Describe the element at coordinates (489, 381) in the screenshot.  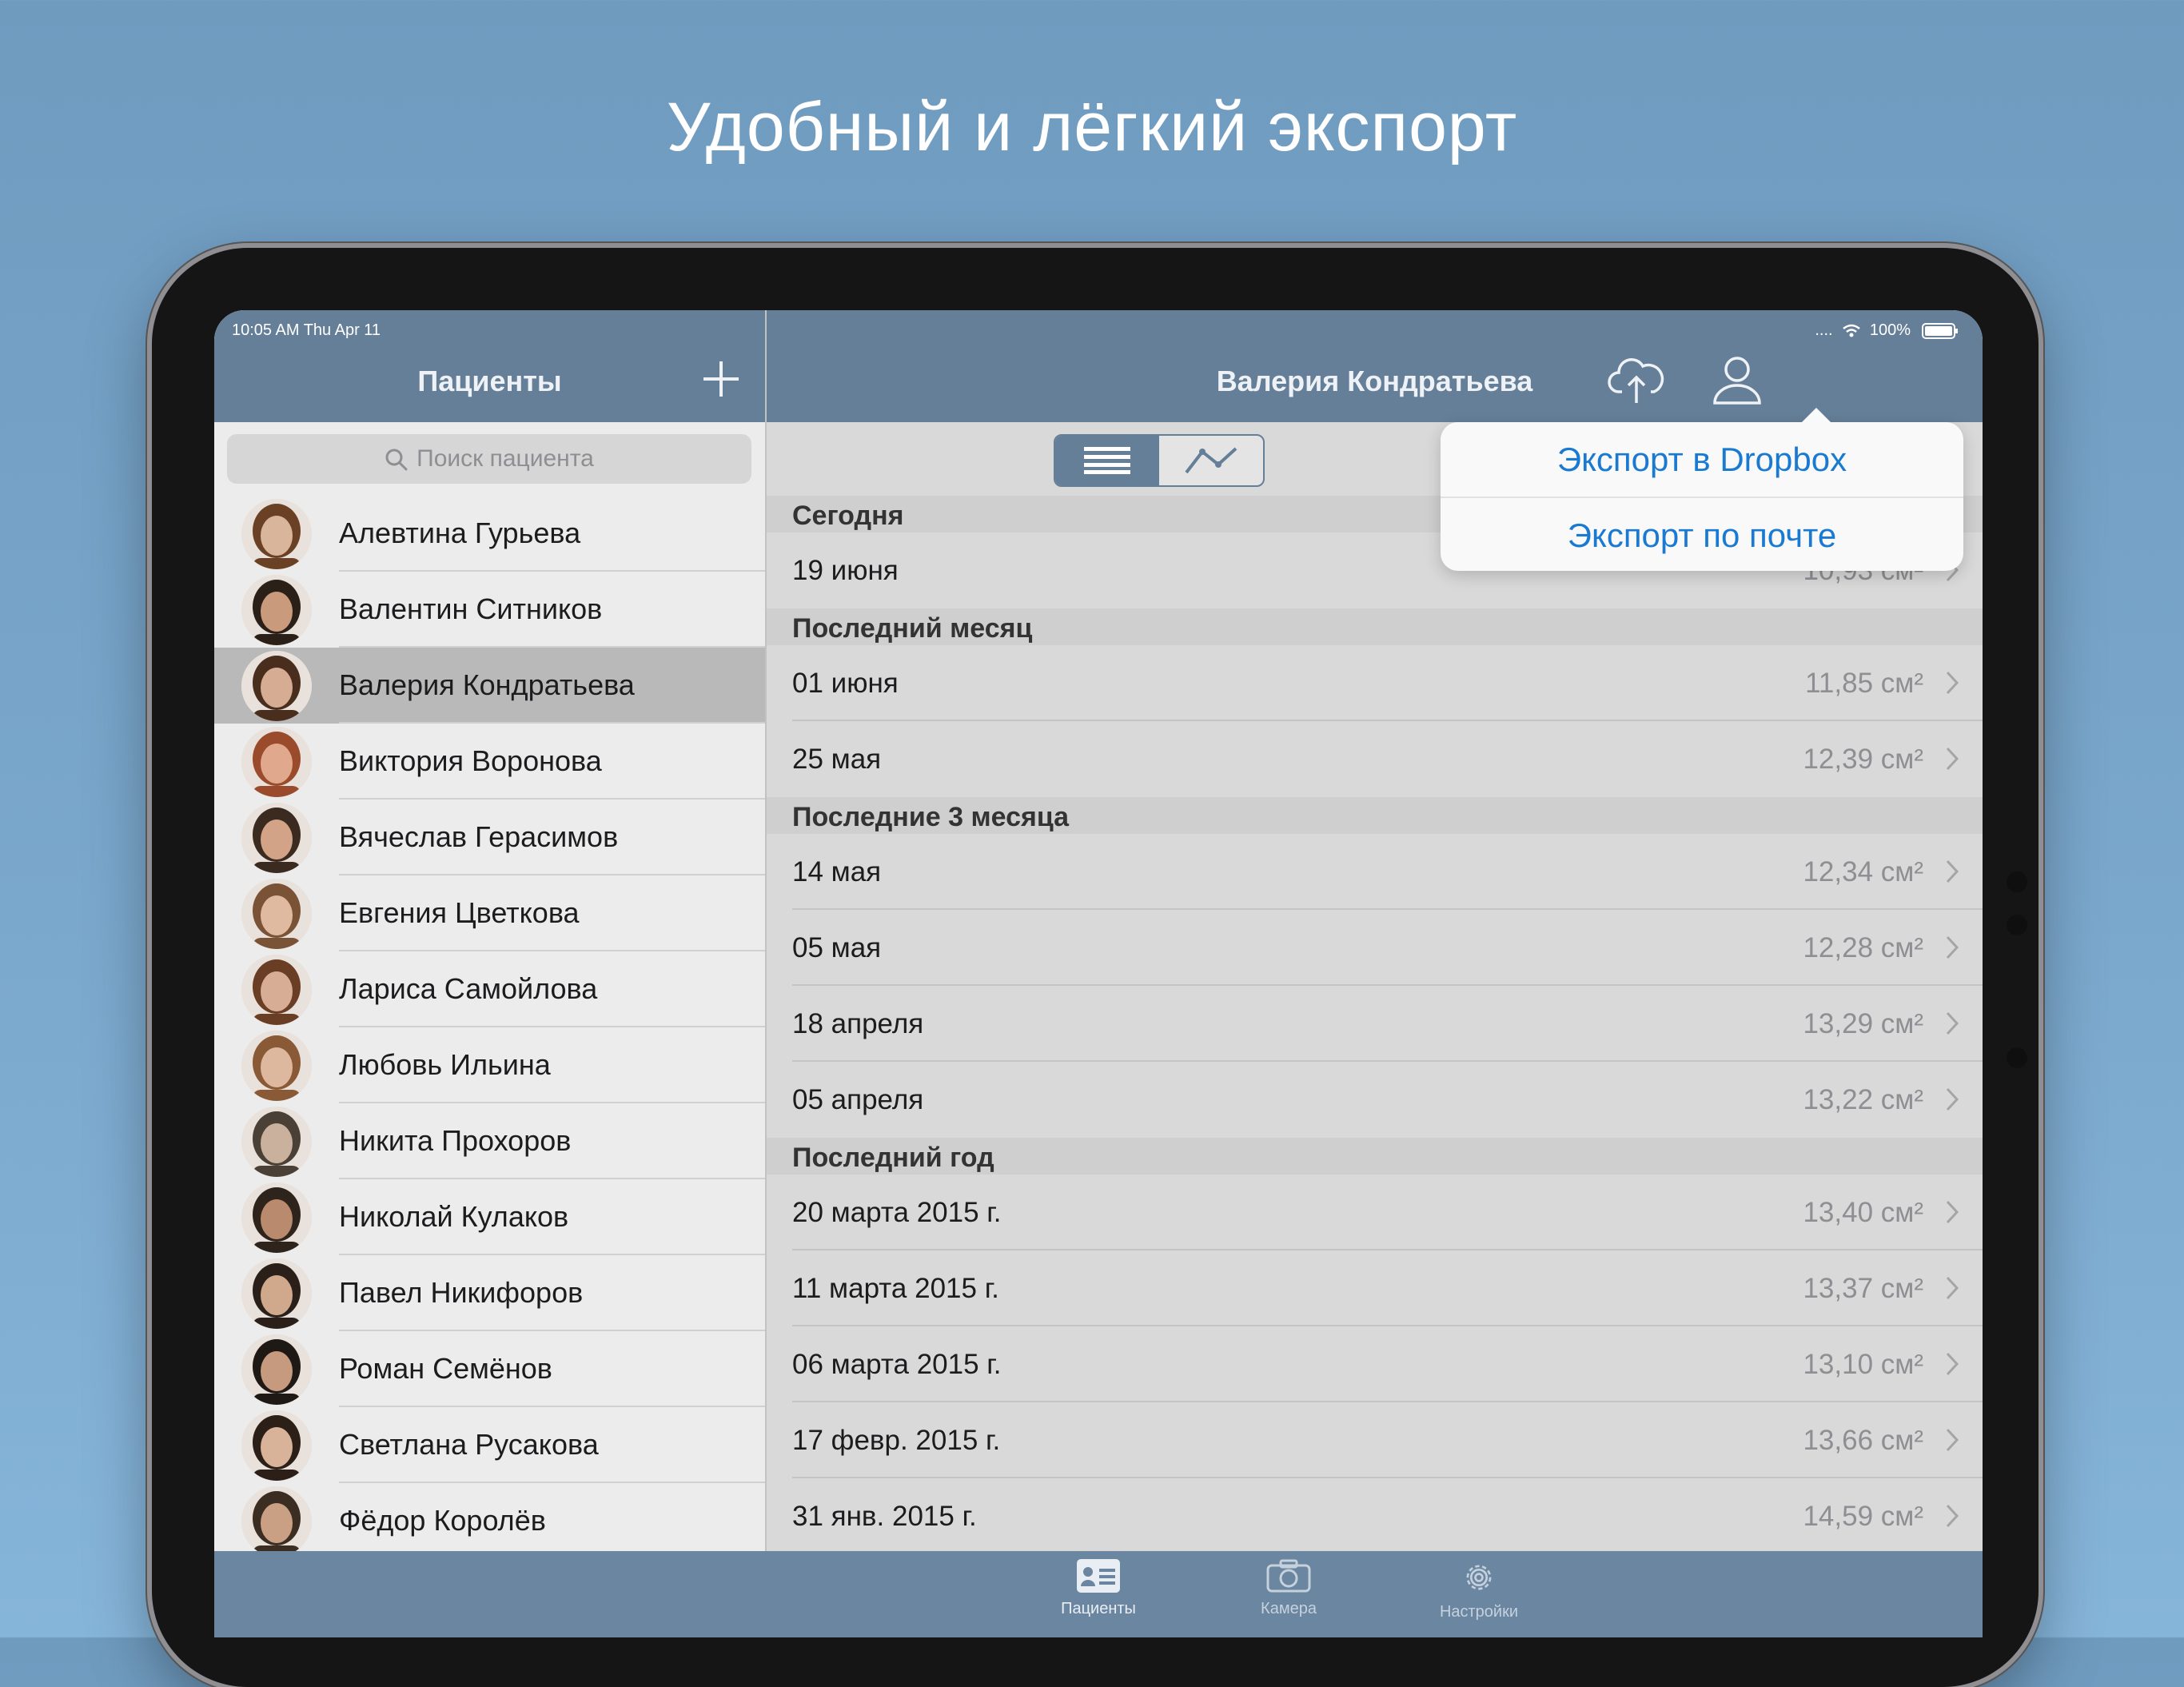
I see `master-title: Пациенты` at that location.